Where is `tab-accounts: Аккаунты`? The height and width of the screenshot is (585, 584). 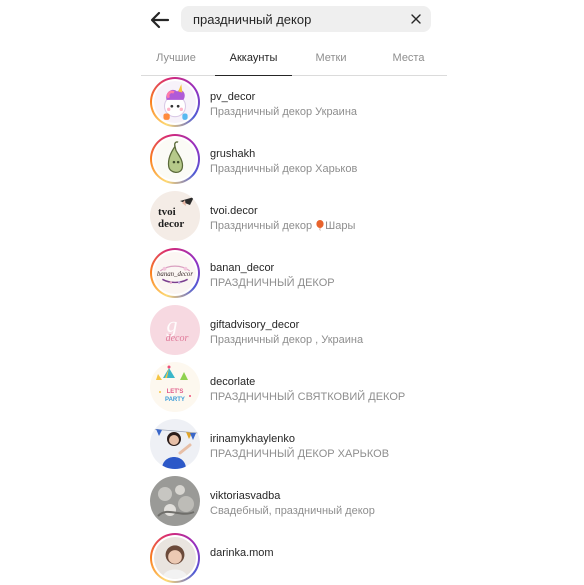
tab-accounts: Аккаунты is located at coordinates (253, 60).